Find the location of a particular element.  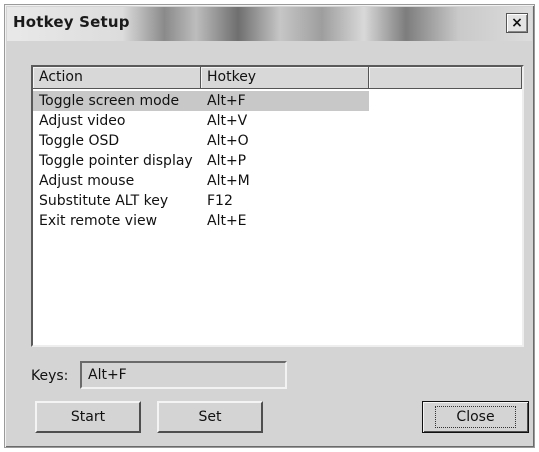

close-icon: × is located at coordinates (517, 23).